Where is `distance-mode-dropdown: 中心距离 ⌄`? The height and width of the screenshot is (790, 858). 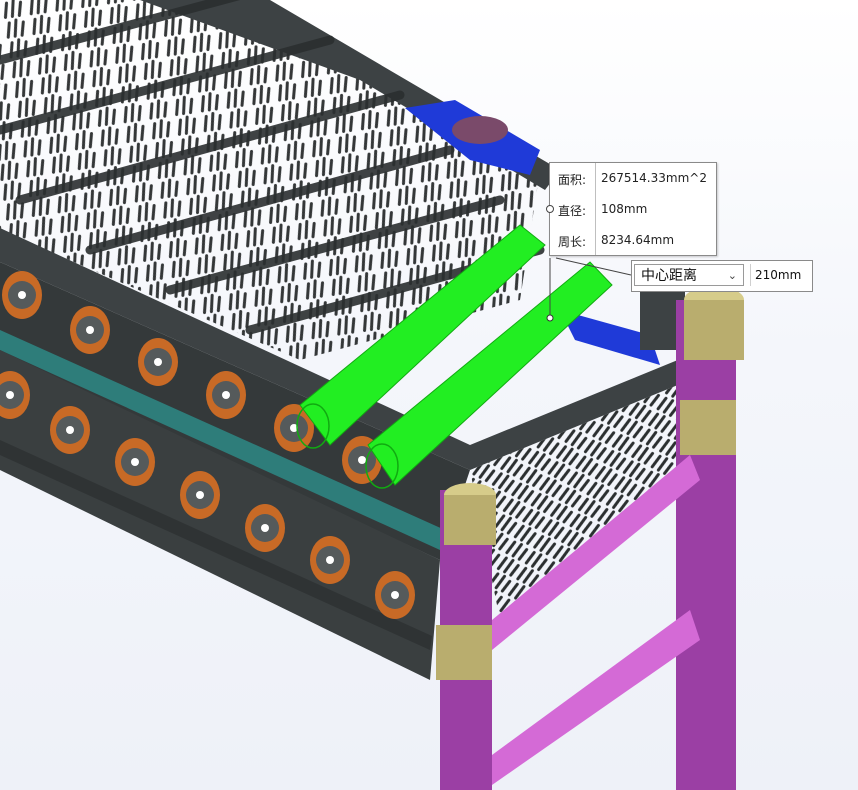 distance-mode-dropdown: 中心距离 ⌄ is located at coordinates (689, 275).